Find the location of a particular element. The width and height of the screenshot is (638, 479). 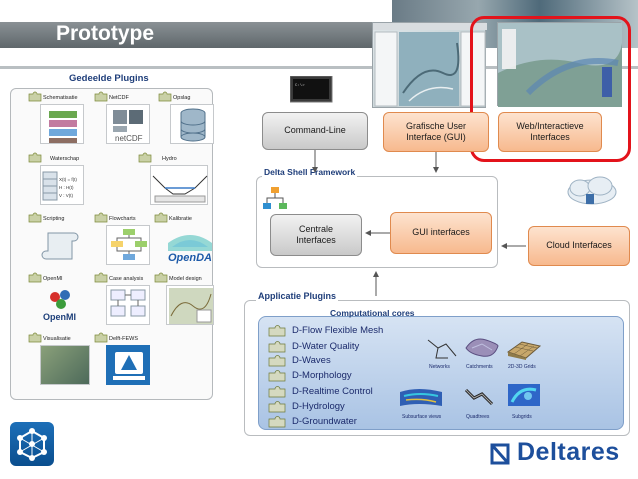

core-d-waves: D-Waves is located at coordinates (311, 360).